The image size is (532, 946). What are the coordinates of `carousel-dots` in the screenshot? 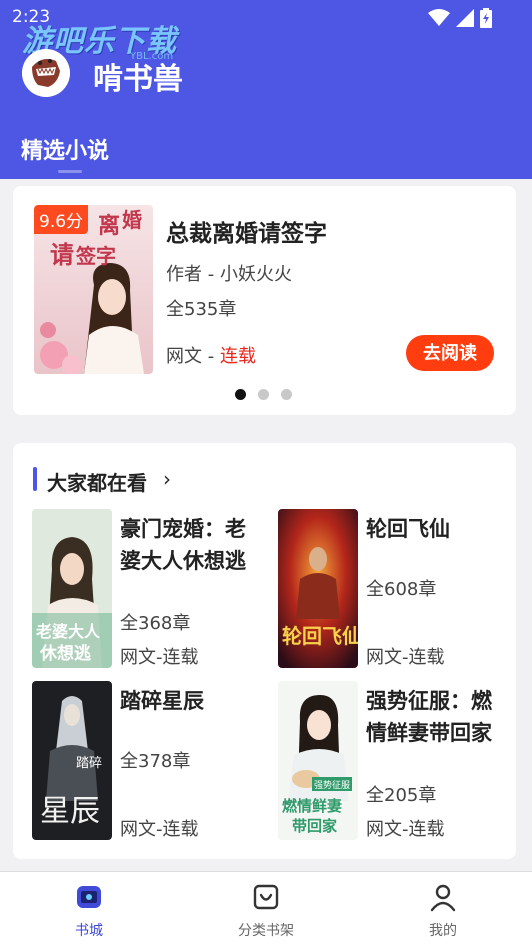 It's located at (263, 394).